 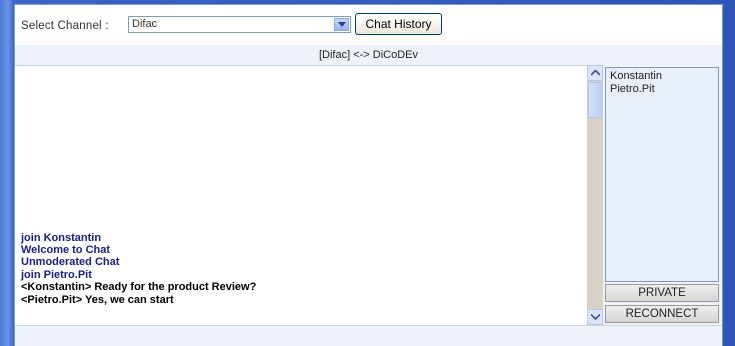 What do you see at coordinates (595, 317) in the screenshot?
I see `scroll-down-icon` at bounding box center [595, 317].